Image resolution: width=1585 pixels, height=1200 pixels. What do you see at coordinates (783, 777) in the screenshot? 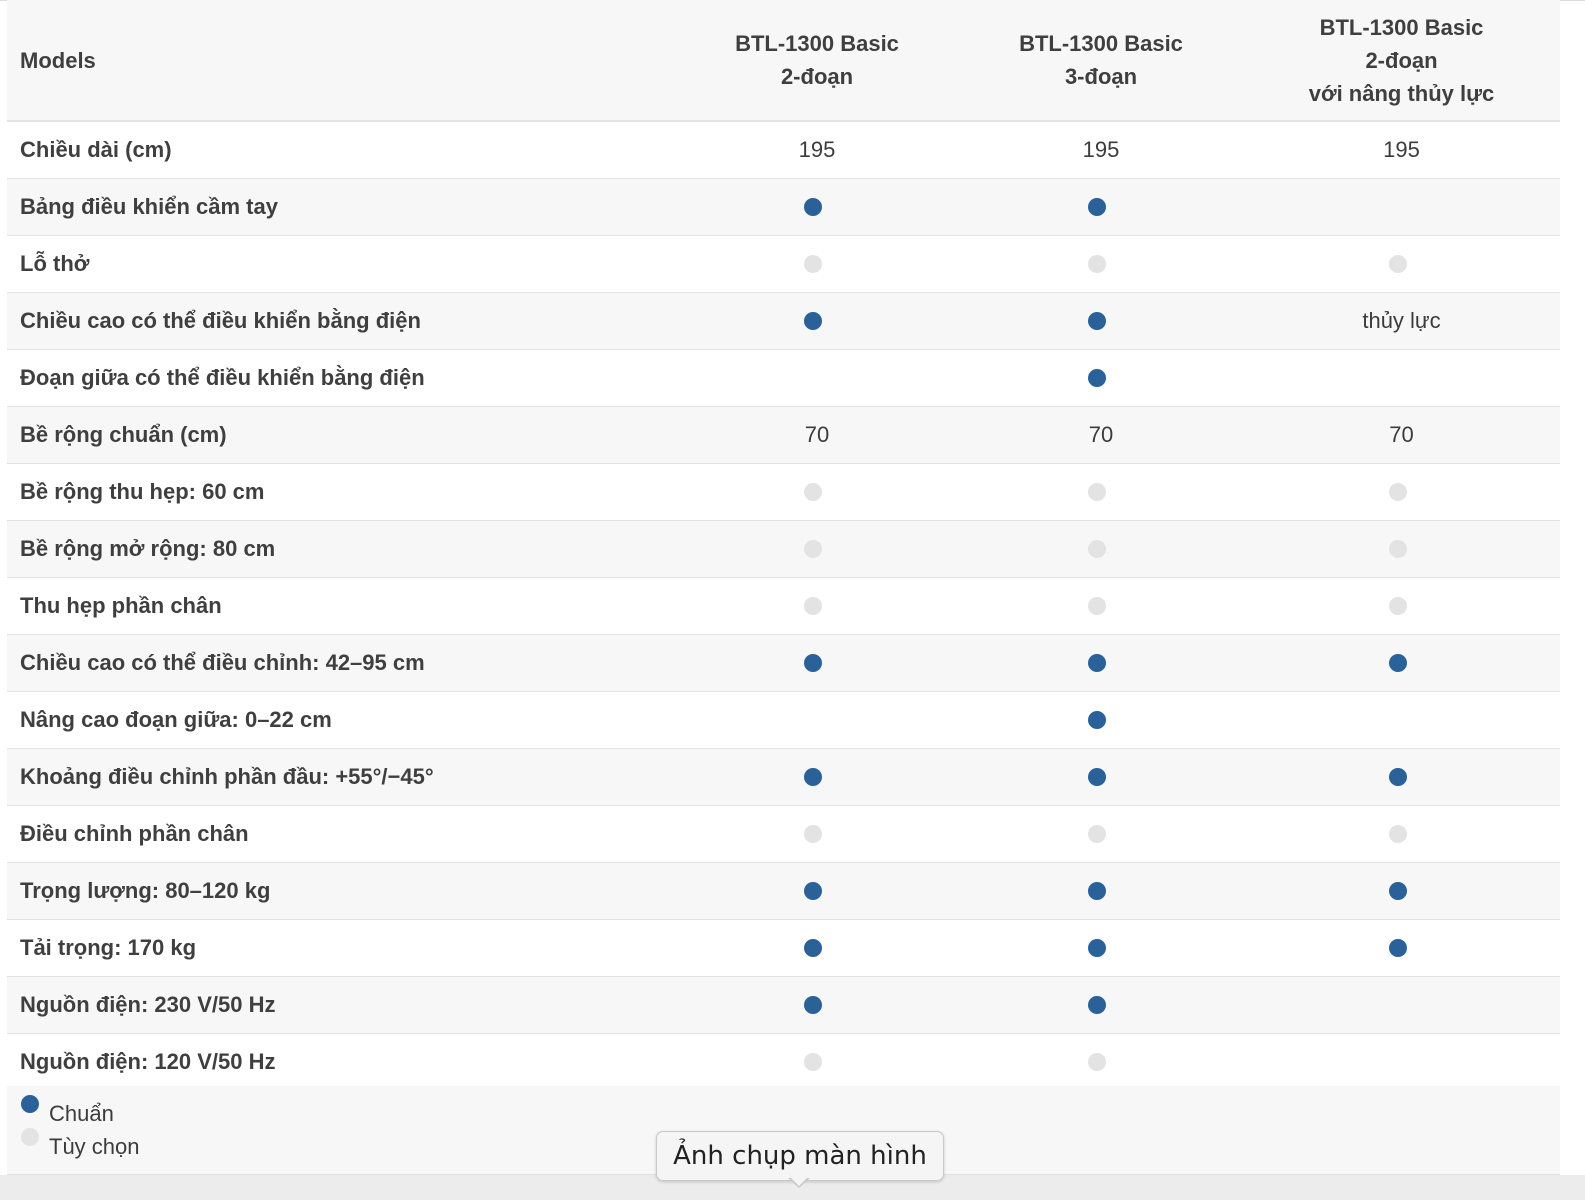
I see `table-row: Khoảng điều chỉnh phần đầu: +55°/−45°` at bounding box center [783, 777].